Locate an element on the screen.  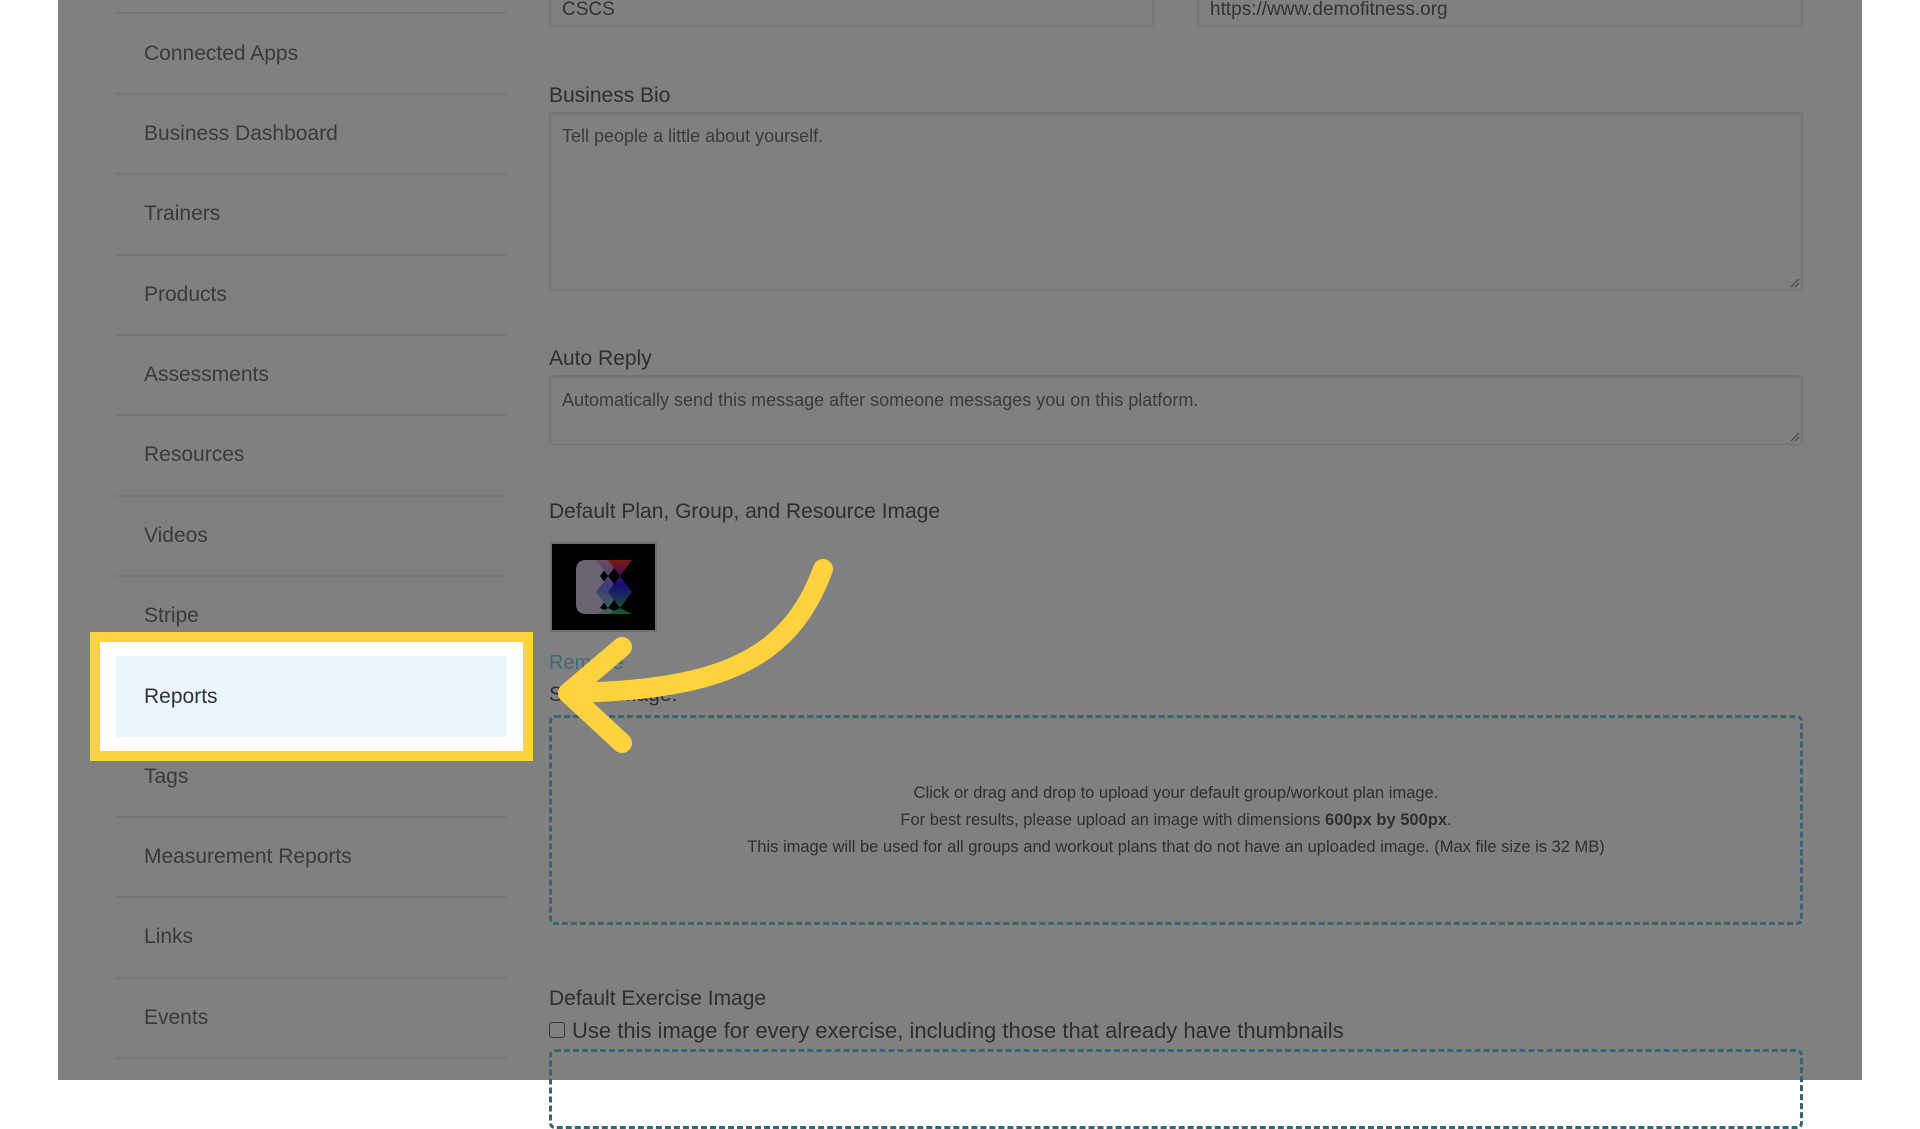
sidebar-item-label: Products is located at coordinates (185, 294).